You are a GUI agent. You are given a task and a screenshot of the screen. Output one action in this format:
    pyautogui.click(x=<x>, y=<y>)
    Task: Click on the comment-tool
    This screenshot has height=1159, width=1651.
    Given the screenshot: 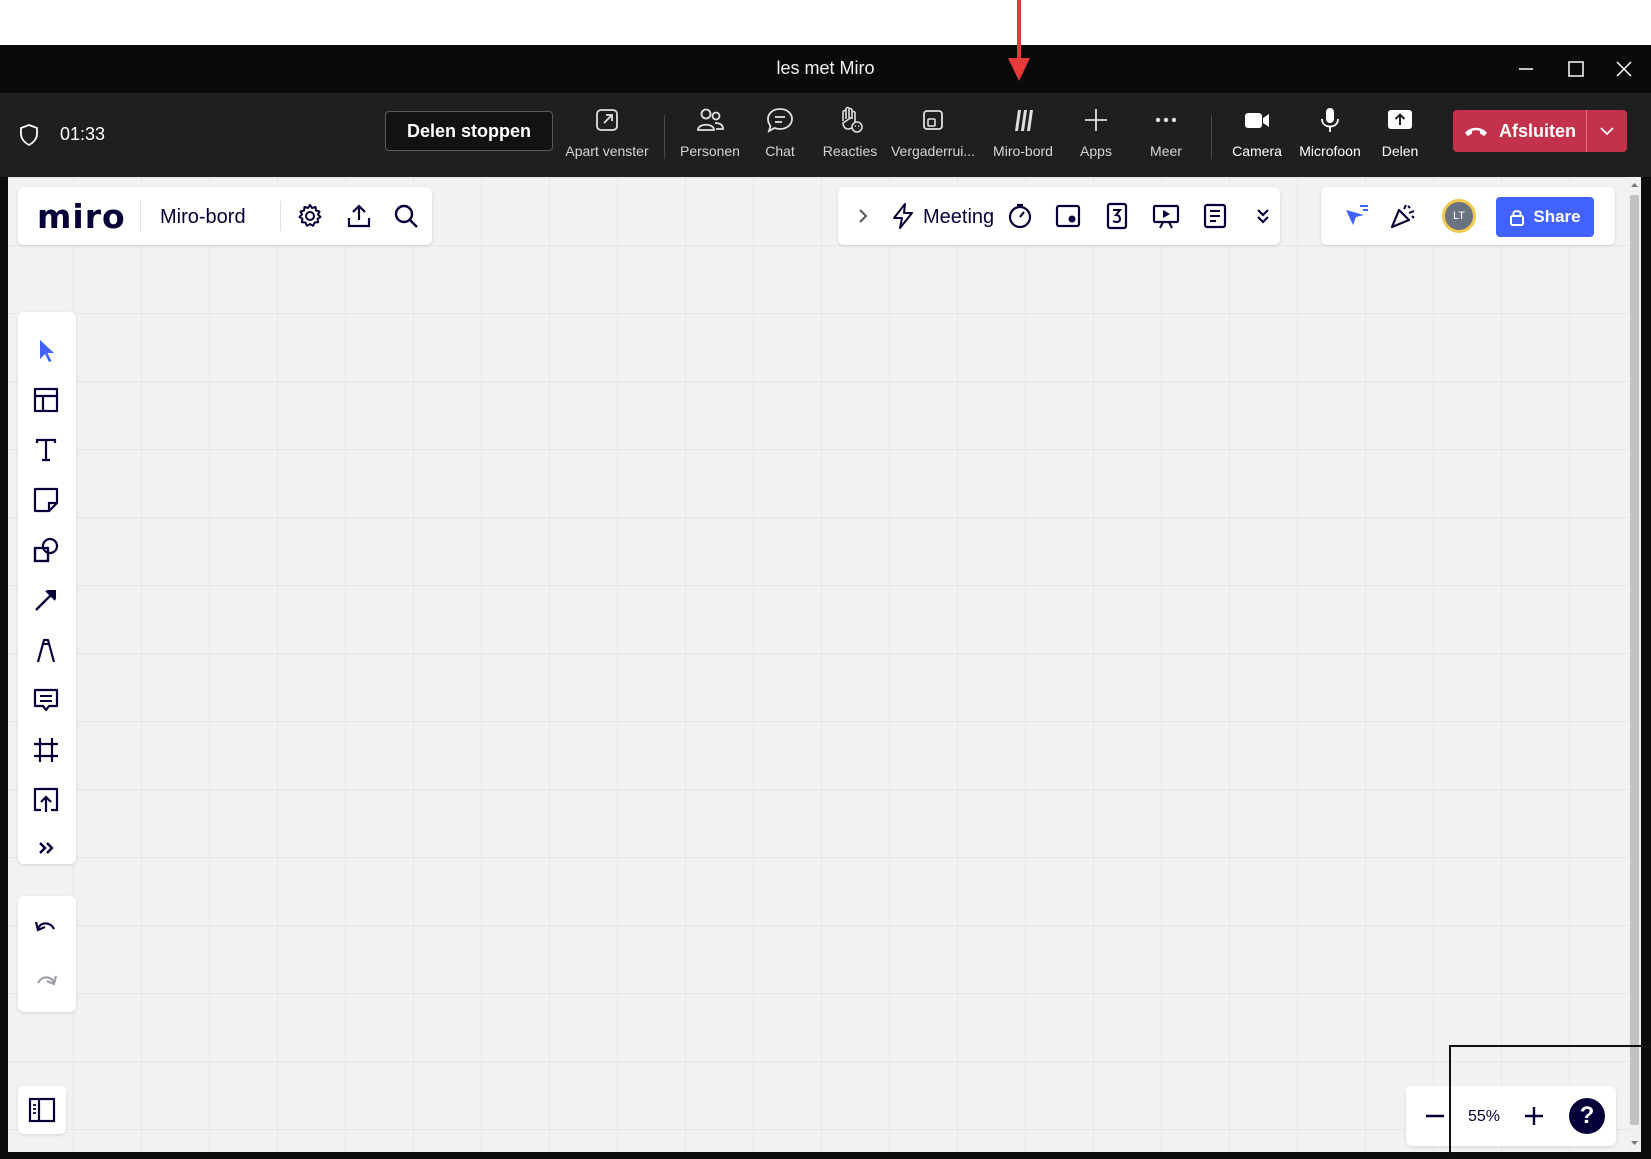 What is the action you would take?
    pyautogui.click(x=46, y=700)
    